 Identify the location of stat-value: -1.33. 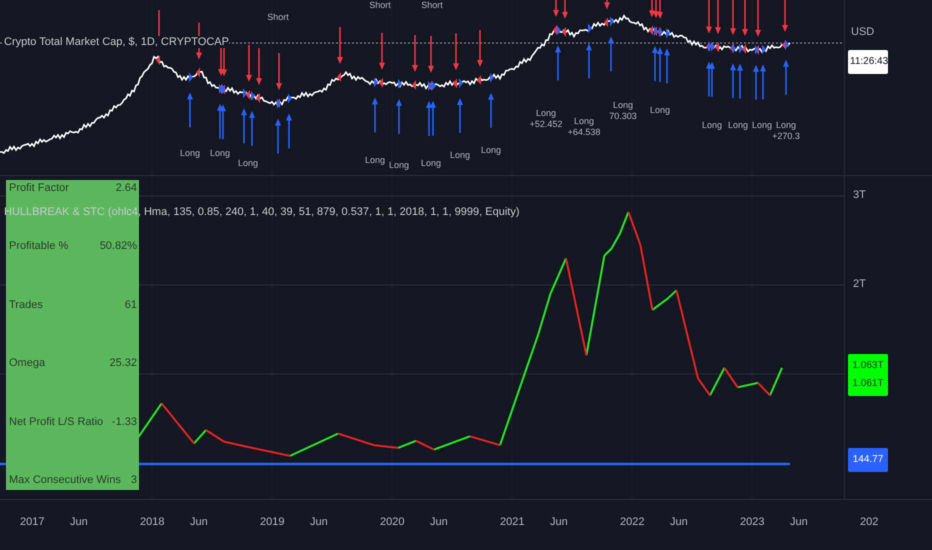
(124, 422).